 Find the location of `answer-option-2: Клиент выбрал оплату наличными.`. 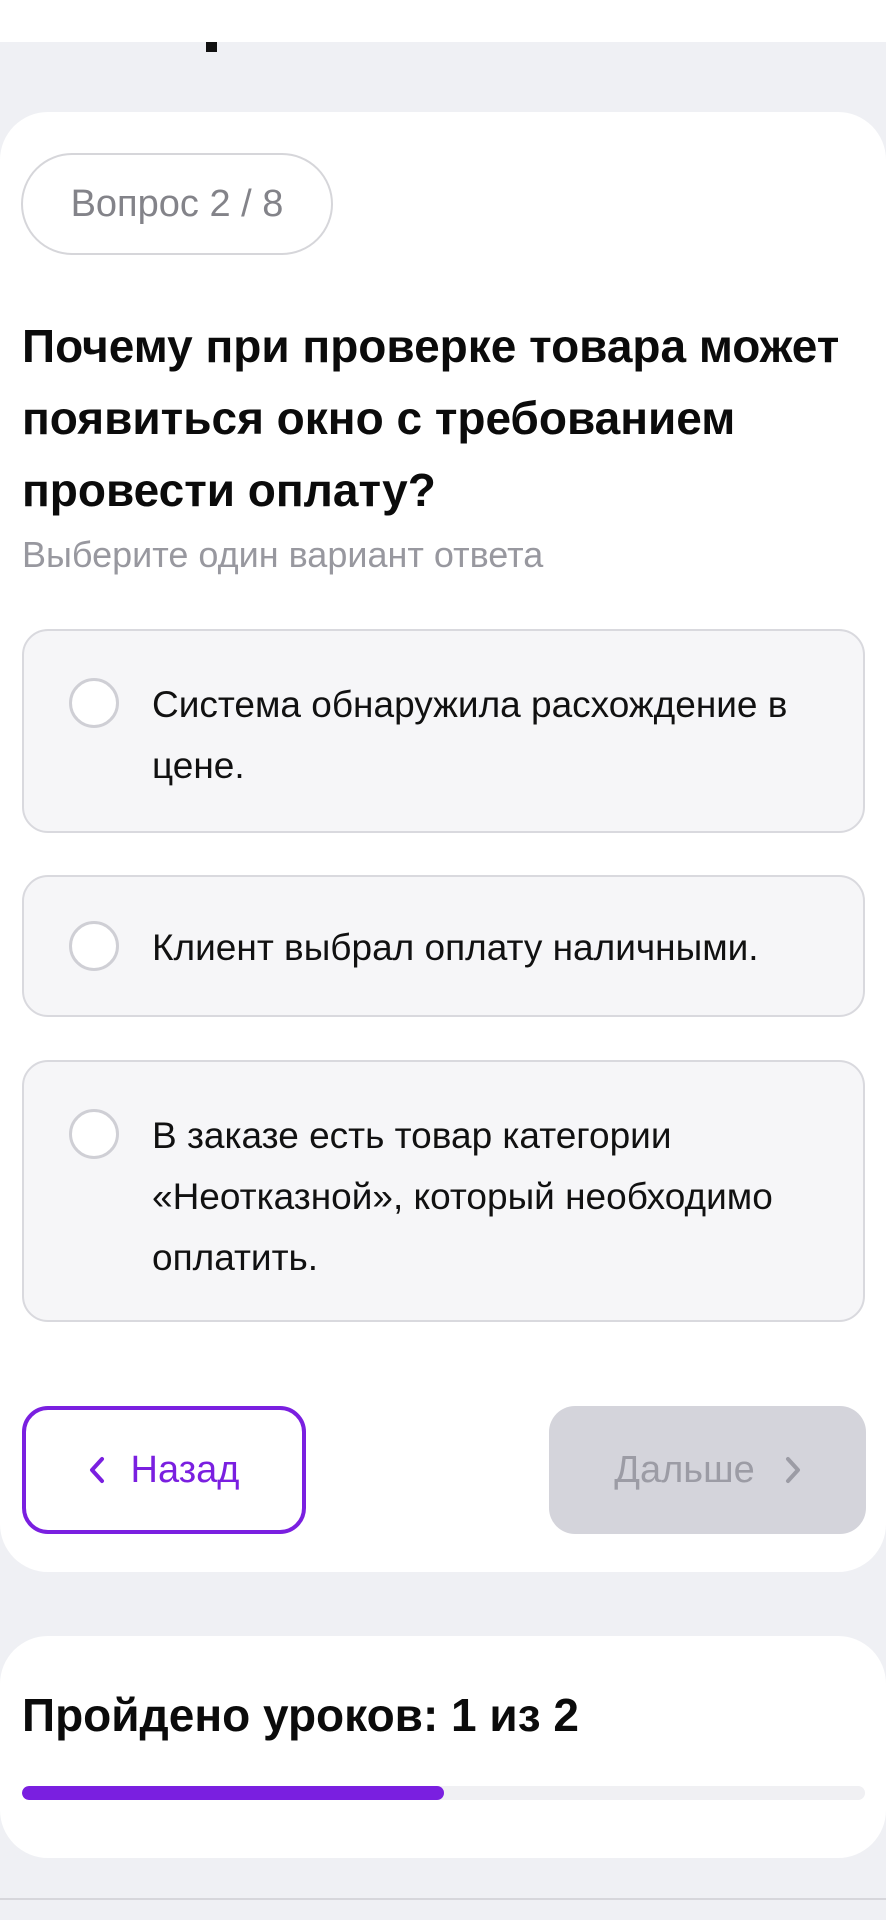

answer-option-2: Клиент выбрал оплату наличными. is located at coordinates (443, 946).